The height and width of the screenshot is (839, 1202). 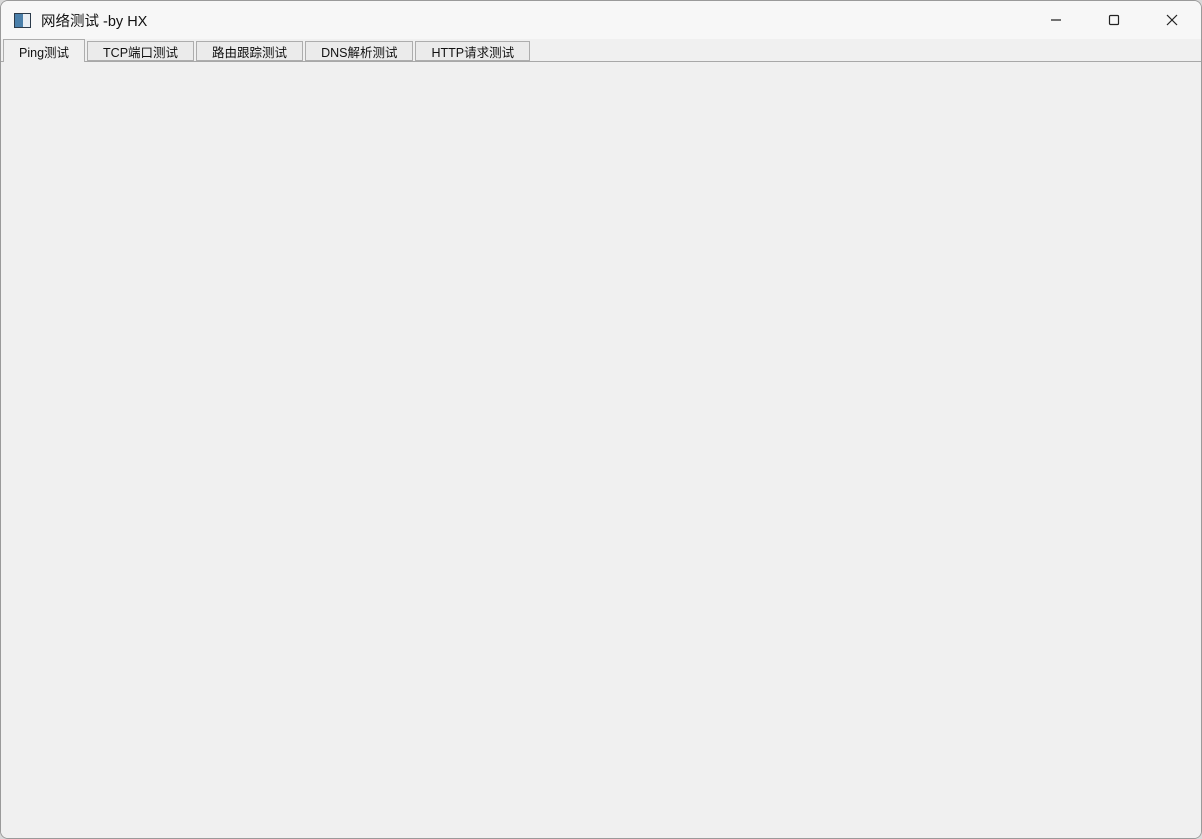 I want to click on window-title: 网络测试 -by HX, so click(x=94, y=21).